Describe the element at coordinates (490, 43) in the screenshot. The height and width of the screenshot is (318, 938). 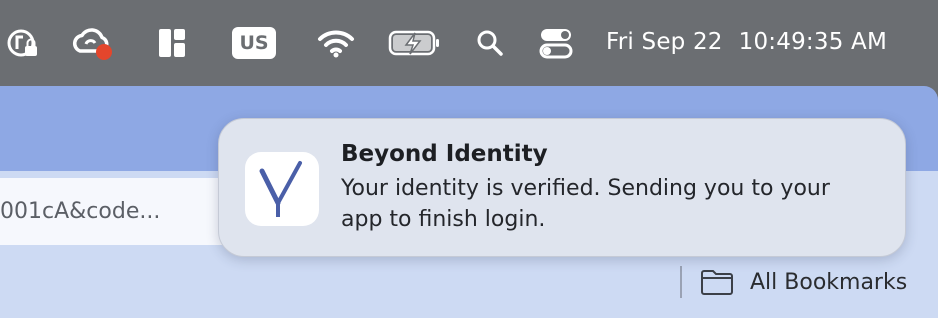
I see `spotlight-search-icon` at that location.